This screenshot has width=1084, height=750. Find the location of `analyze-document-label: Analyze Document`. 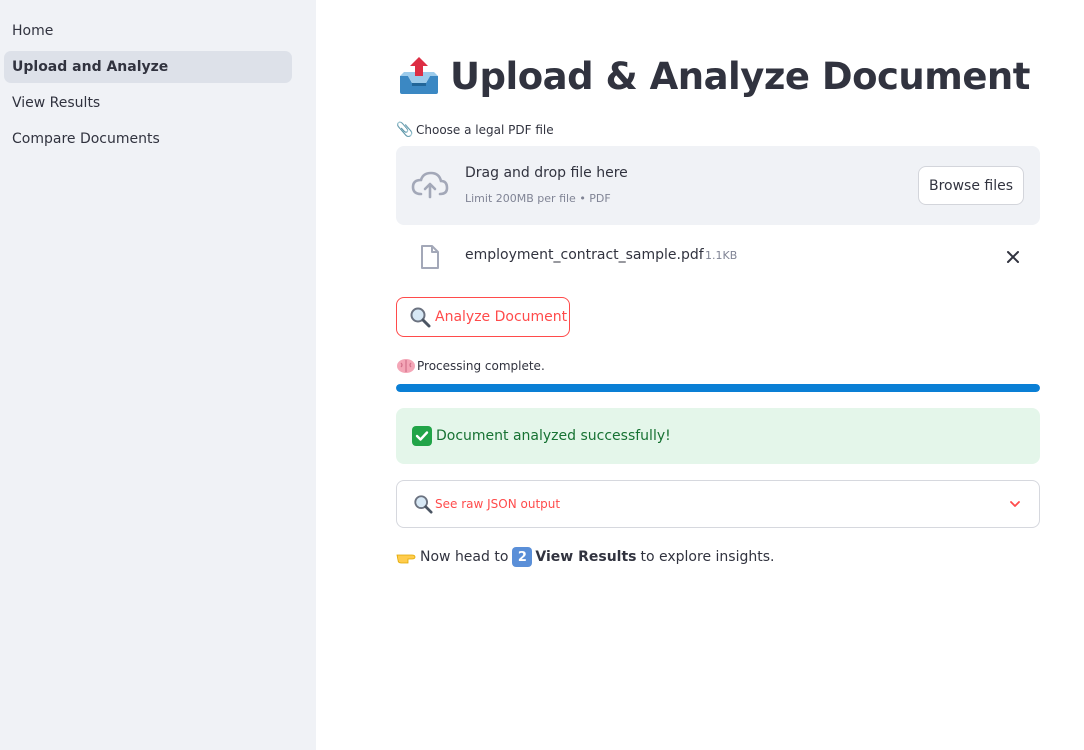

analyze-document-label: Analyze Document is located at coordinates (501, 317).